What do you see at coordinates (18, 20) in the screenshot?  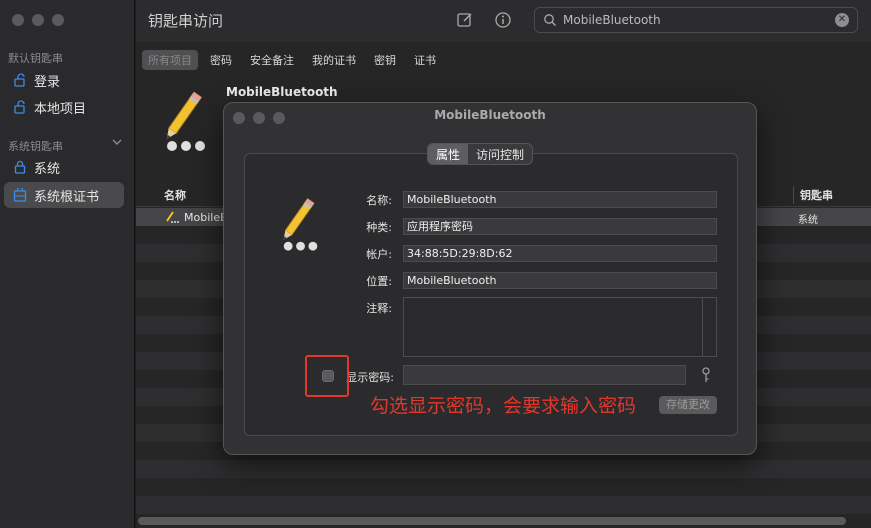 I see `close-button` at bounding box center [18, 20].